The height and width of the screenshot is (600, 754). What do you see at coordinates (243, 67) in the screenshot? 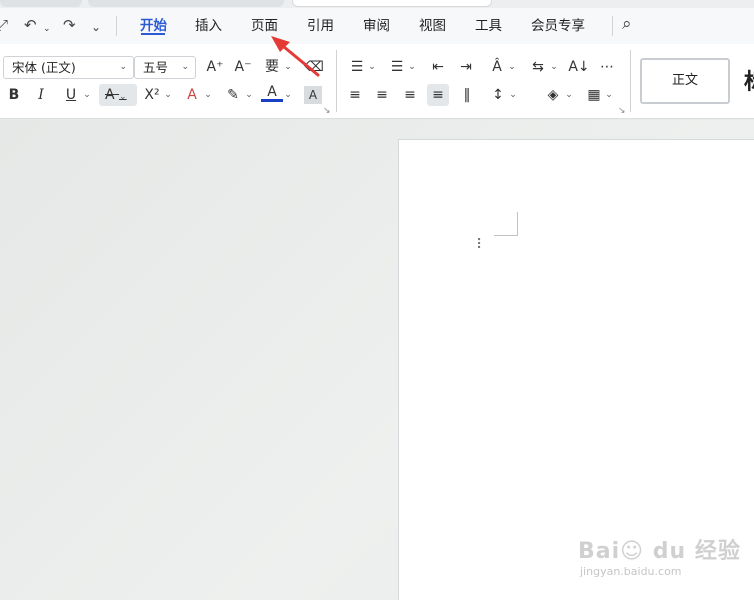
I see `shrink-font-icon: A⁻` at bounding box center [243, 67].